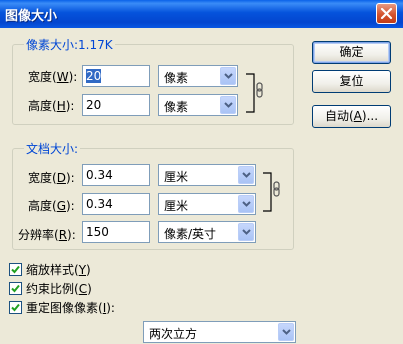  I want to click on resolution-unit-value: 像素/英寸, so click(190, 234).